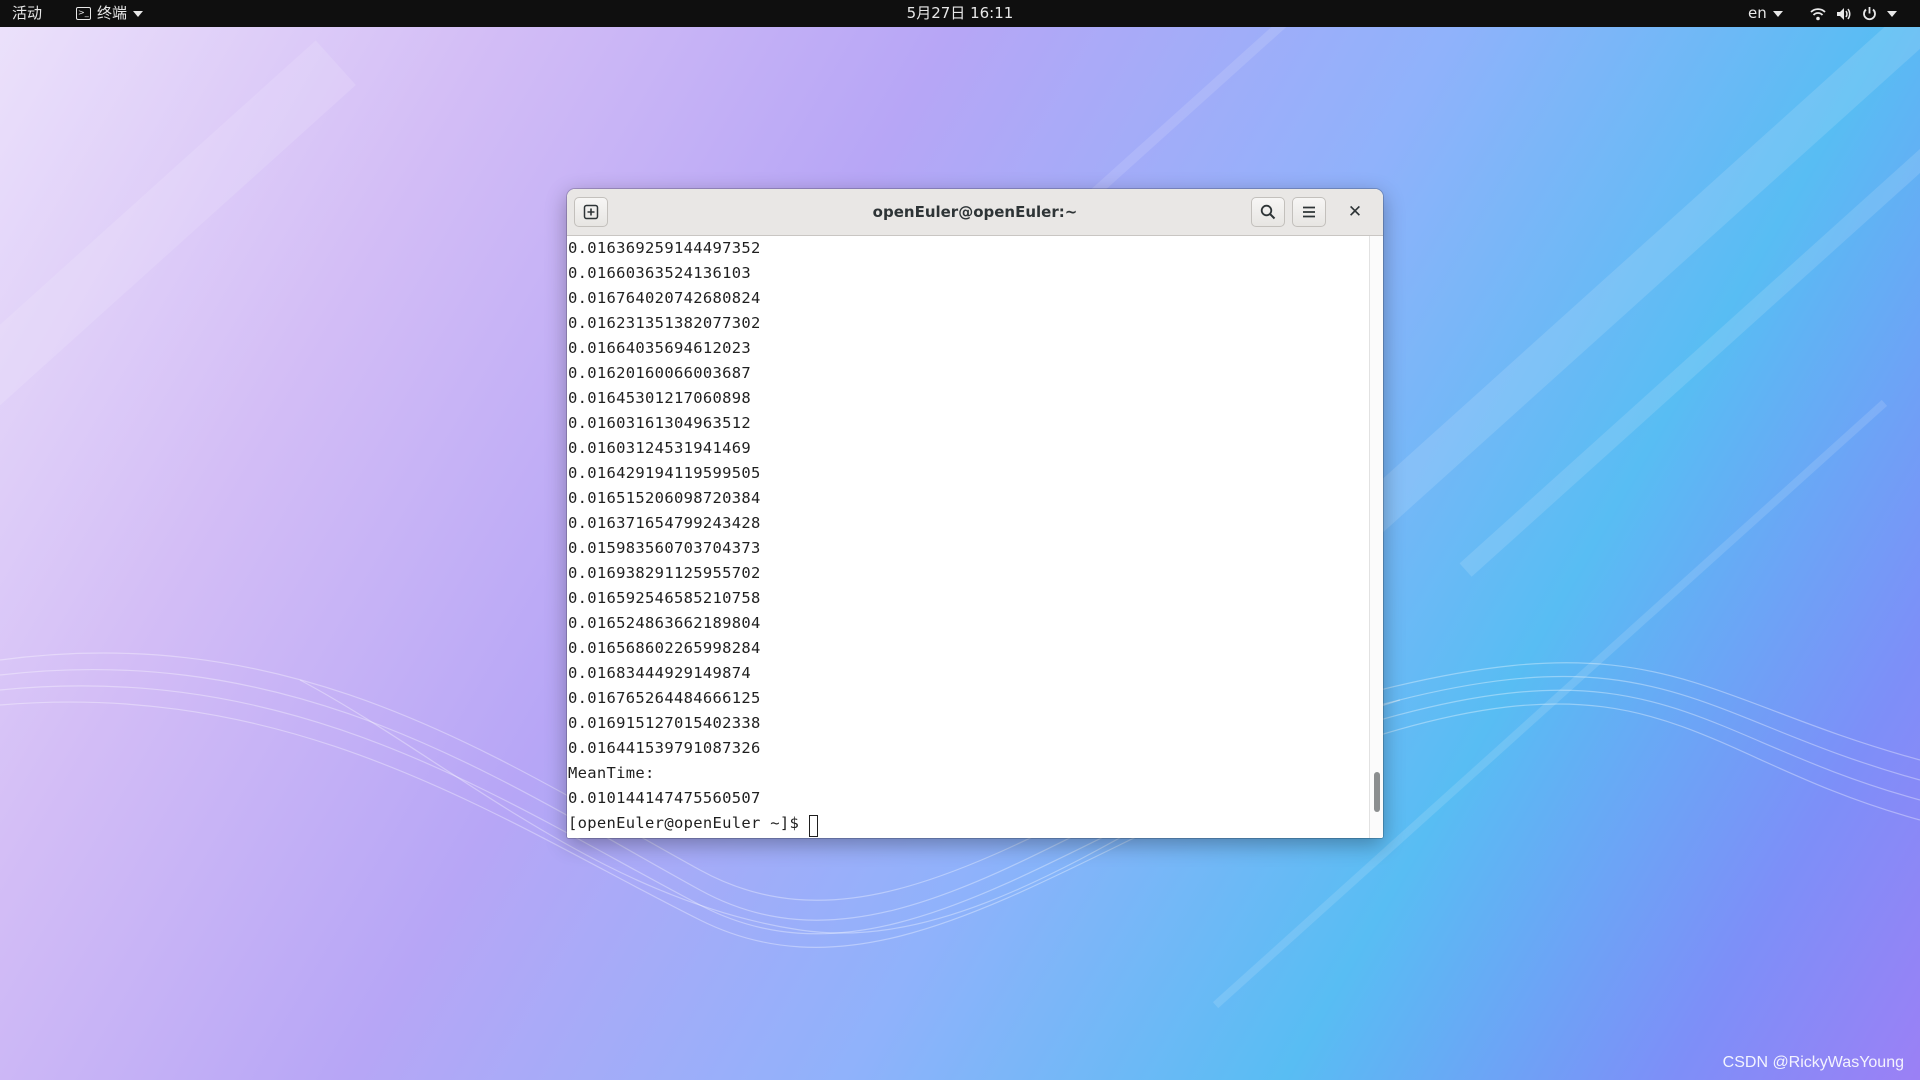  I want to click on terminal-line: 0.01620160066003687, so click(660, 373).